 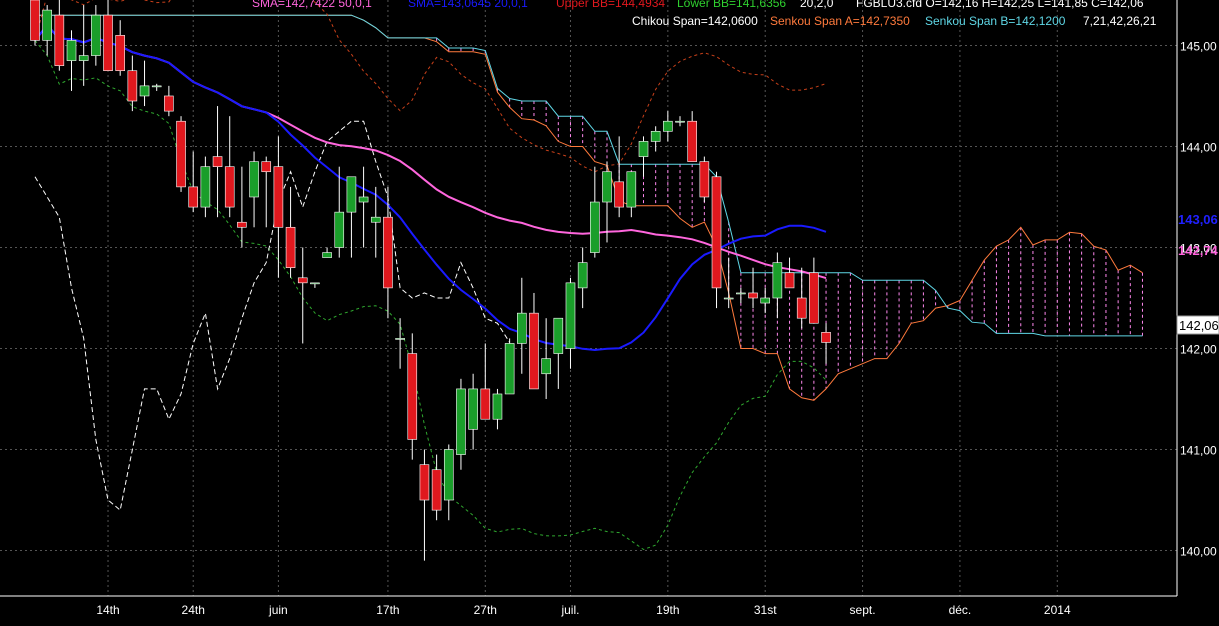 What do you see at coordinates (1198, 451) in the screenshot?
I see `y-tick-label: 141,00` at bounding box center [1198, 451].